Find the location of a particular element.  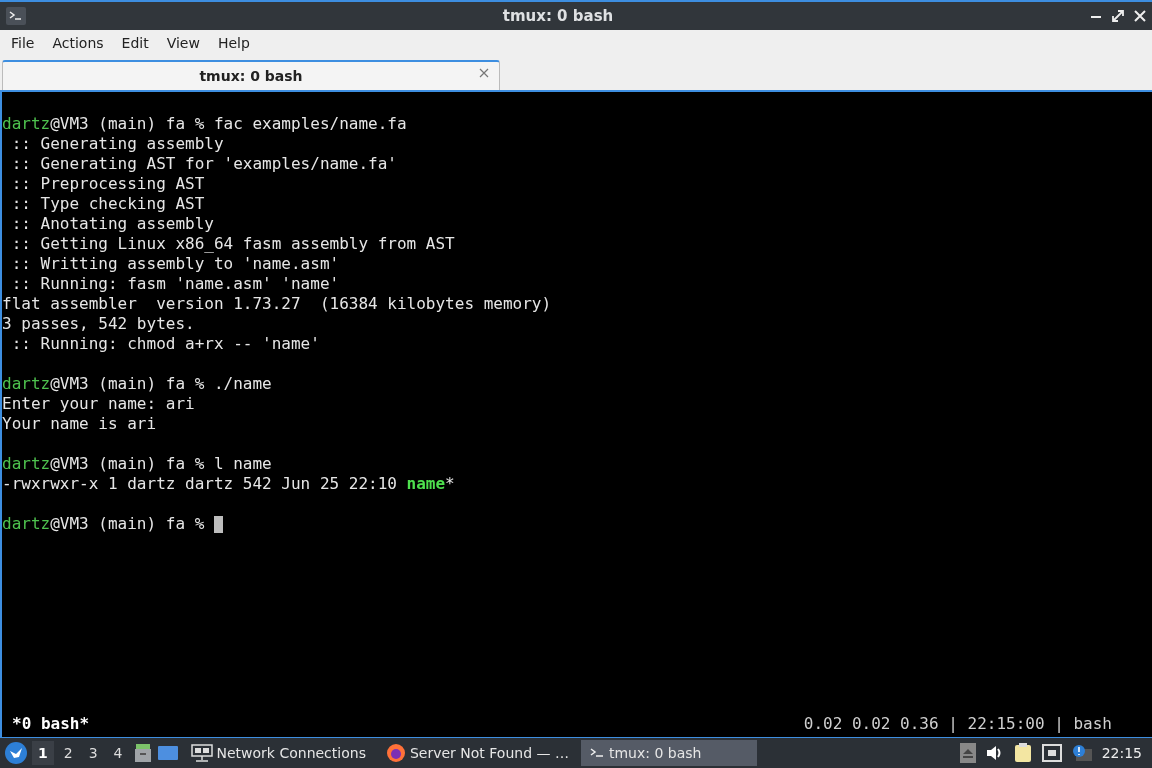

output-text: :: Type checking AST is located at coordinates (107, 204).